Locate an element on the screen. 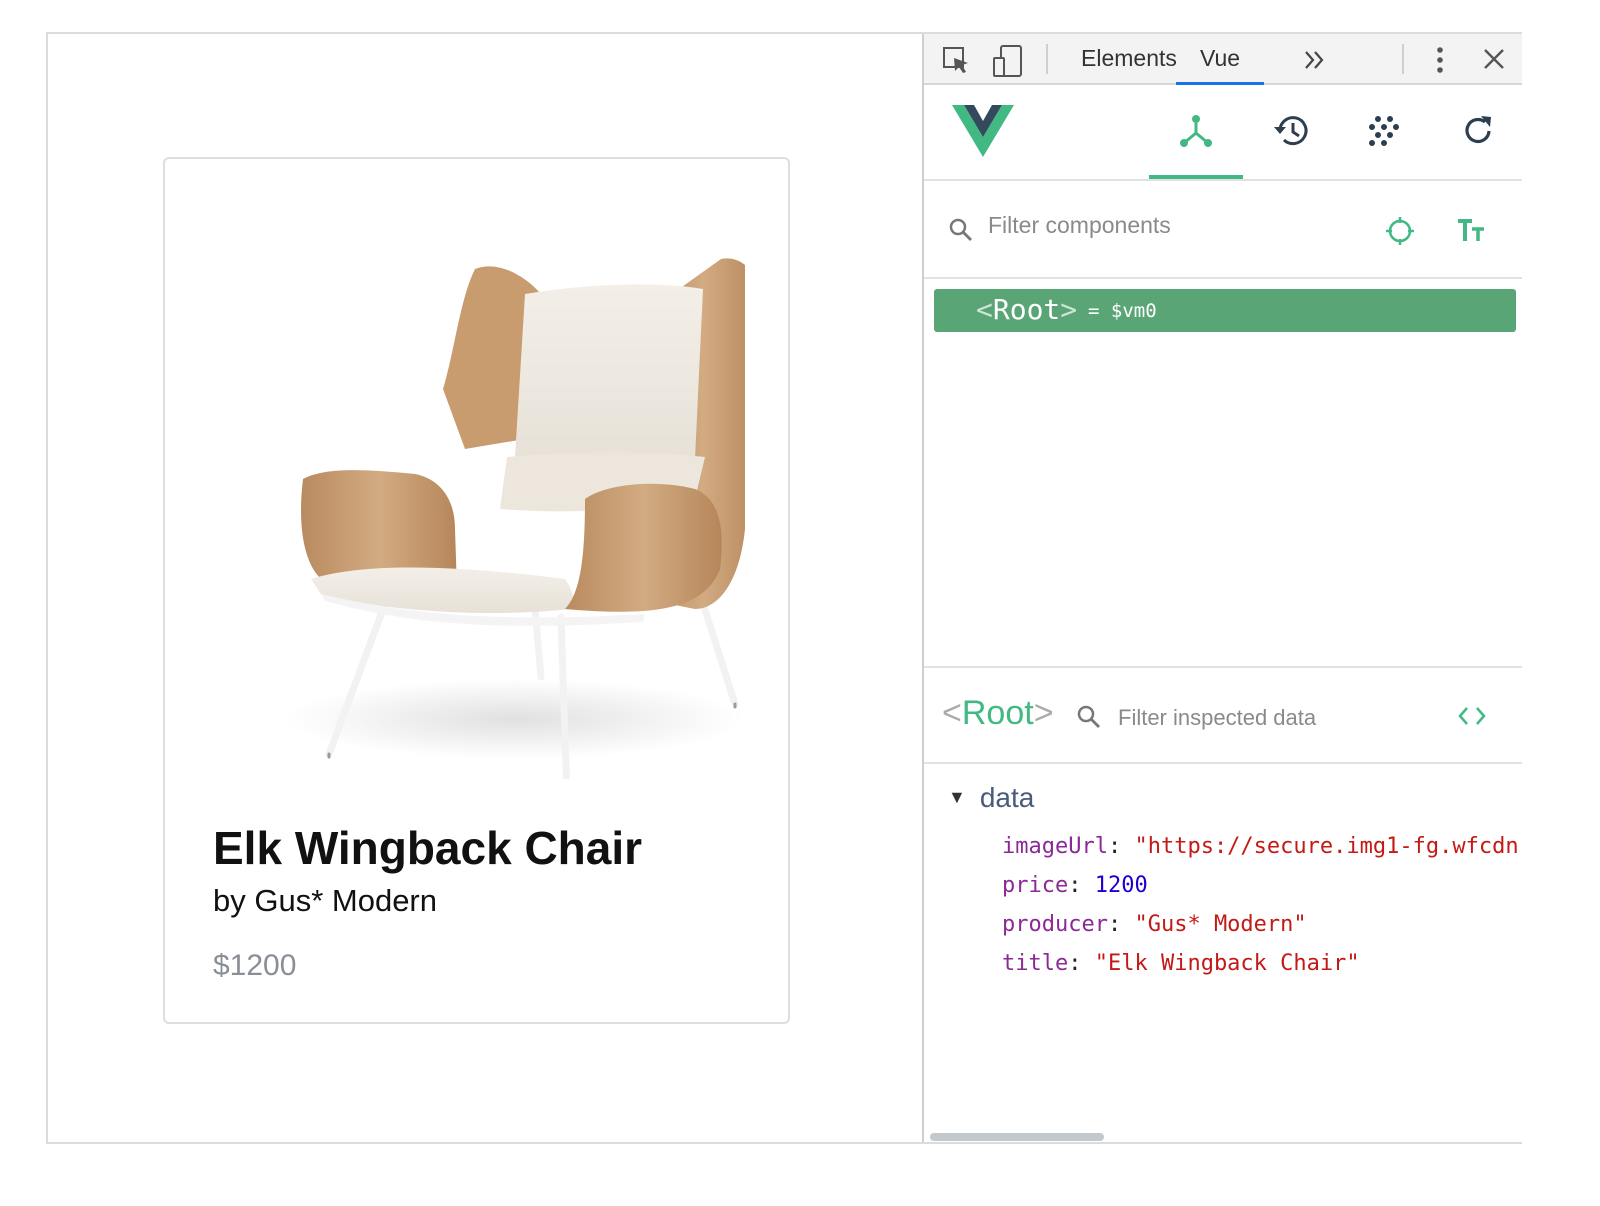 The width and height of the screenshot is (1600, 1206). tab-vue: Vue is located at coordinates (1220, 64).